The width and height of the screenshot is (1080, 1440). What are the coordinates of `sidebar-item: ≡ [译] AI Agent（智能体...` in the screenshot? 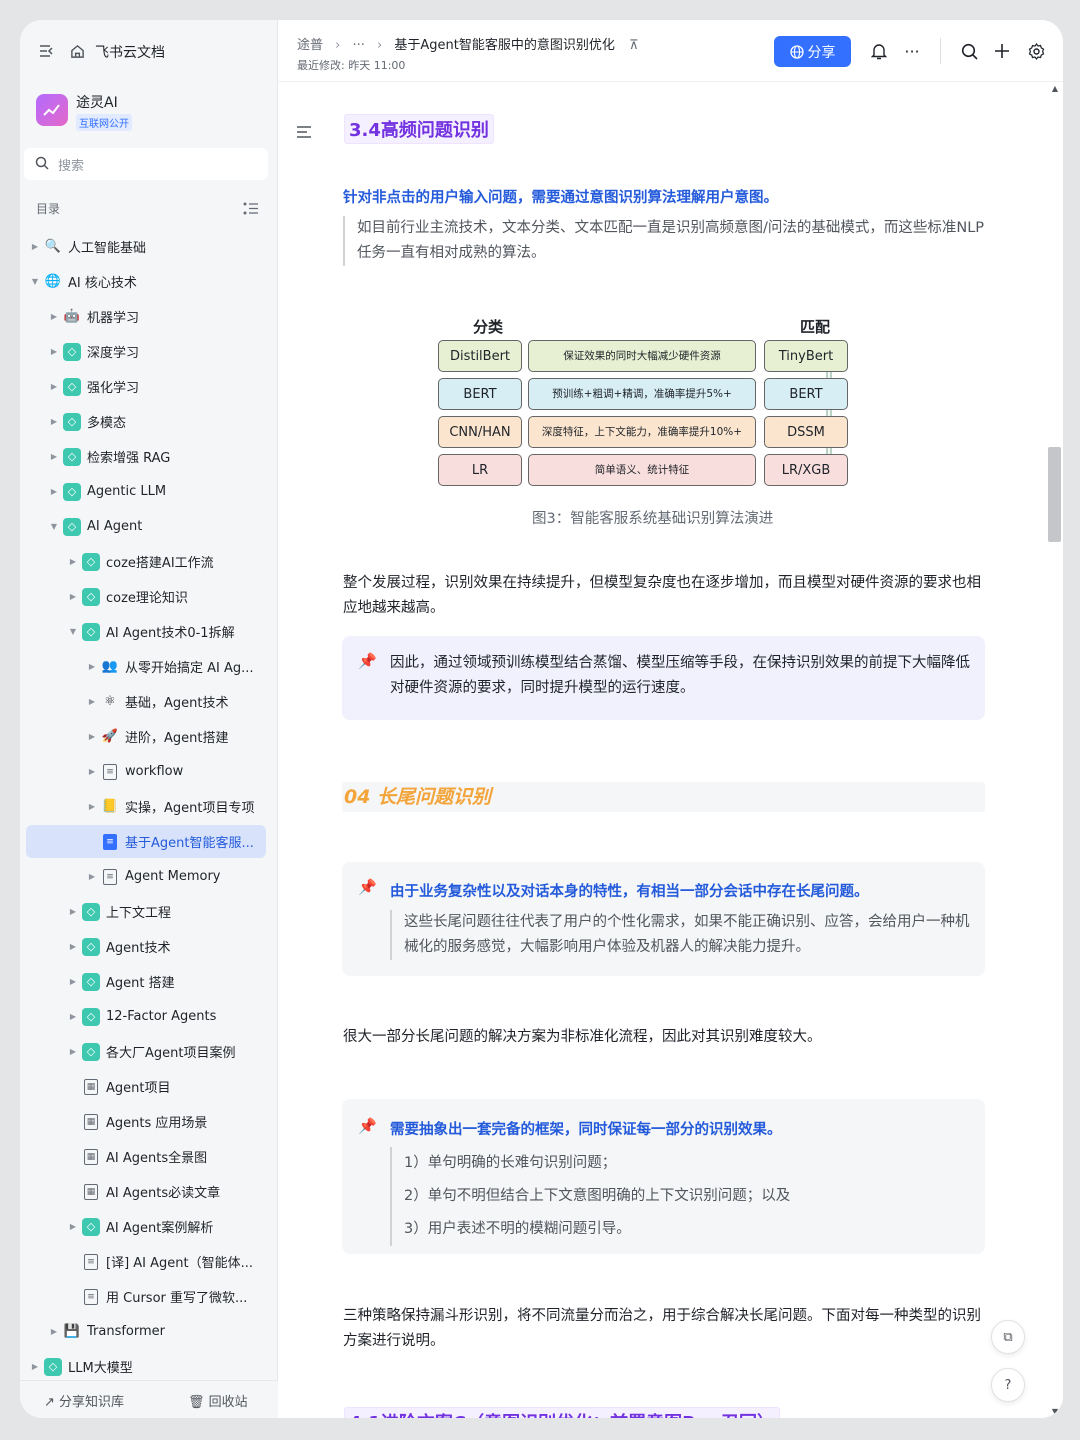 It's located at (146, 1261).